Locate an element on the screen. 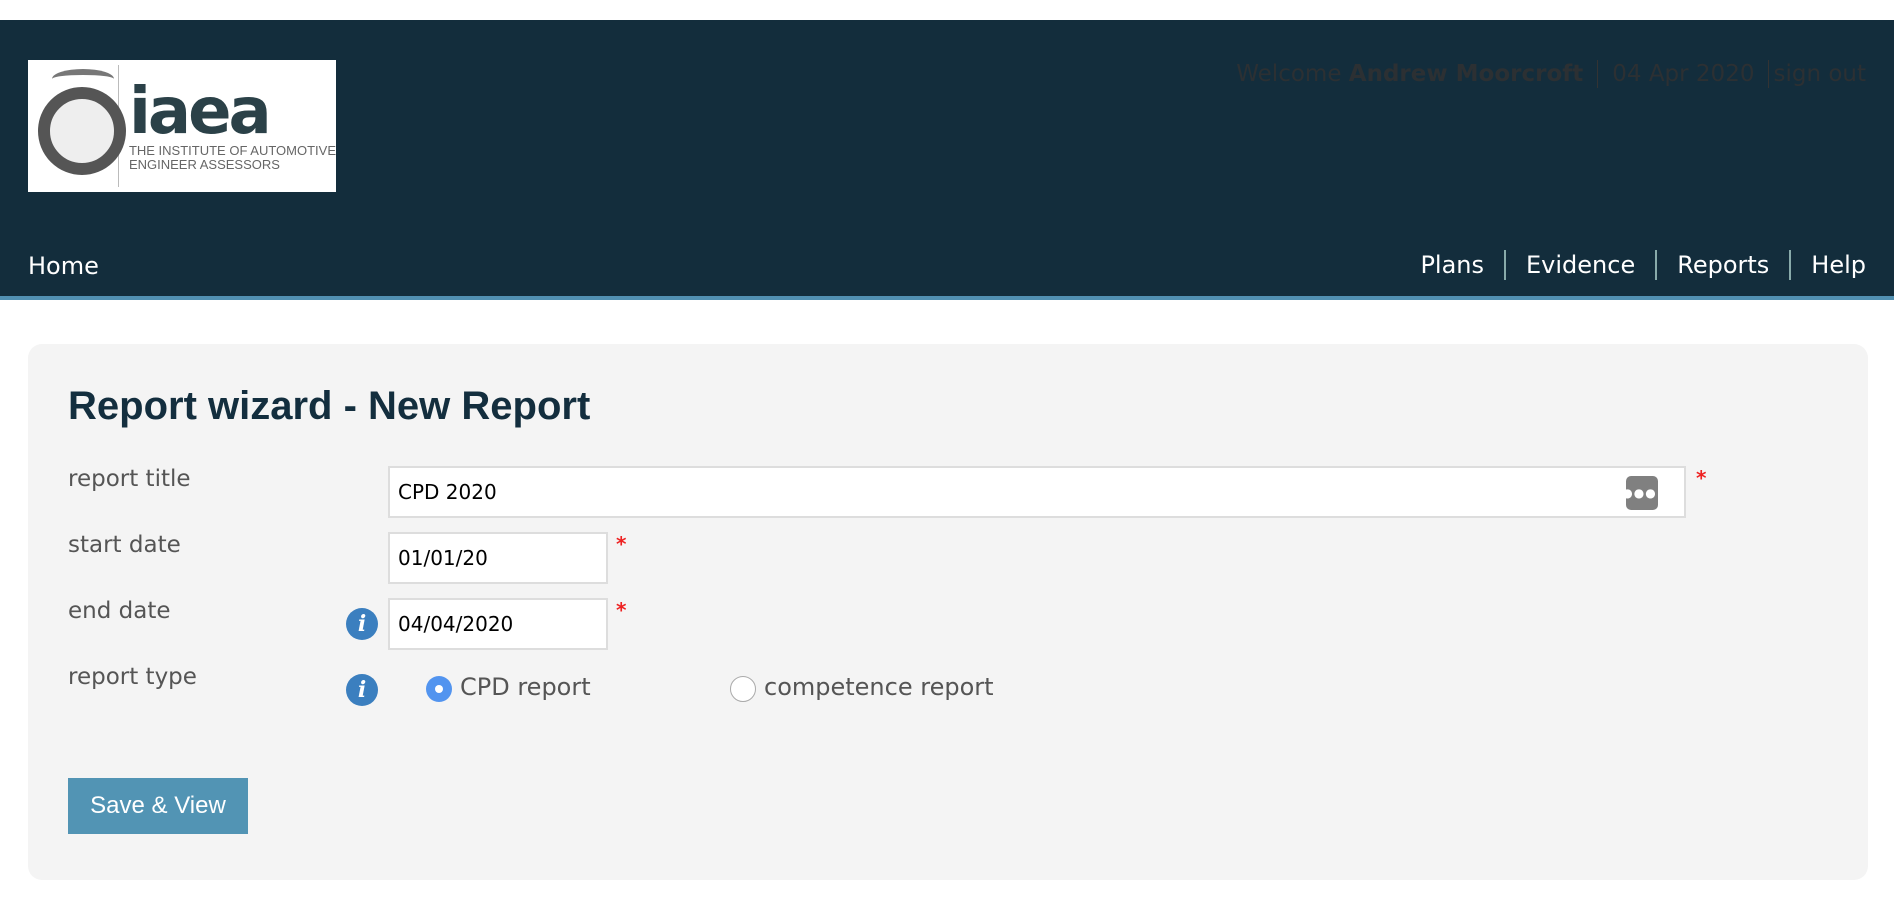 The width and height of the screenshot is (1894, 912). end-date-value: 04/04/2020 is located at coordinates (456, 624).